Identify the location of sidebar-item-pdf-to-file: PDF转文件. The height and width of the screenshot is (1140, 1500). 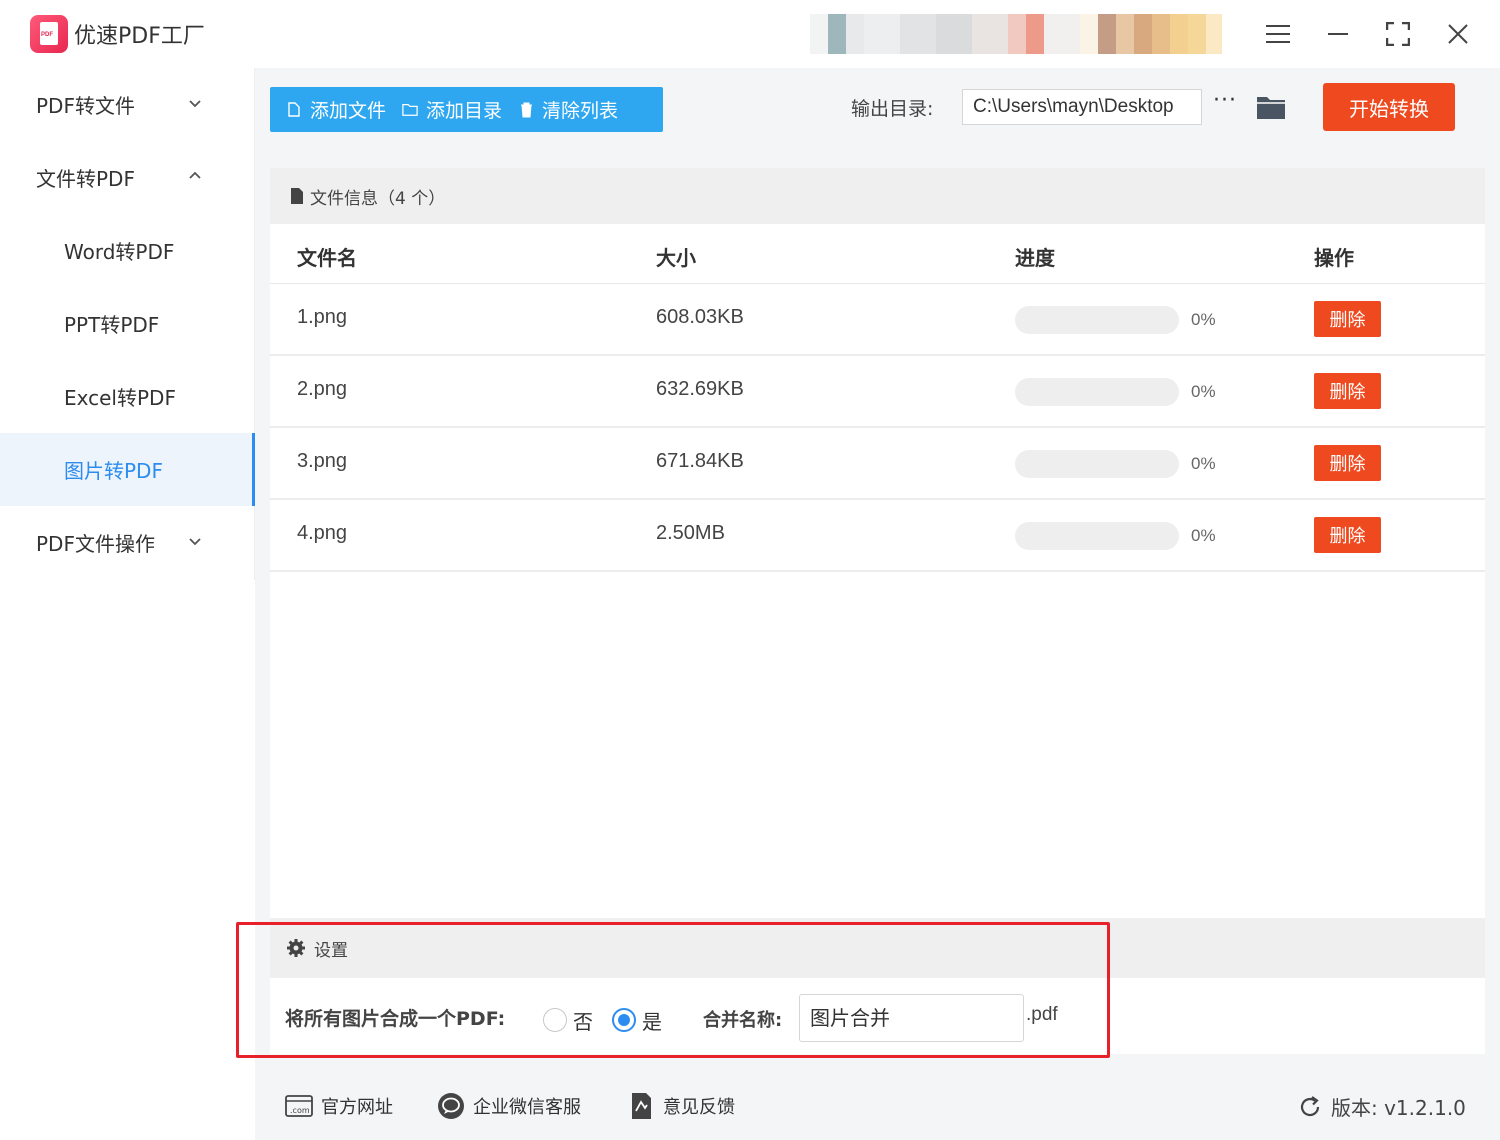
(127, 104).